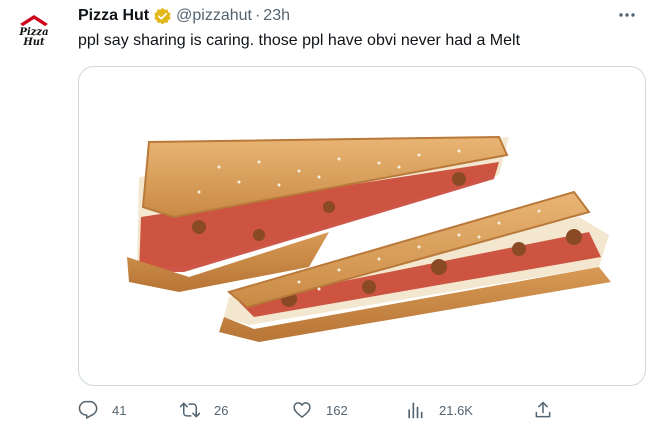 The width and height of the screenshot is (648, 429). Describe the element at coordinates (221, 410) in the screenshot. I see `retweet-count: 26` at that location.